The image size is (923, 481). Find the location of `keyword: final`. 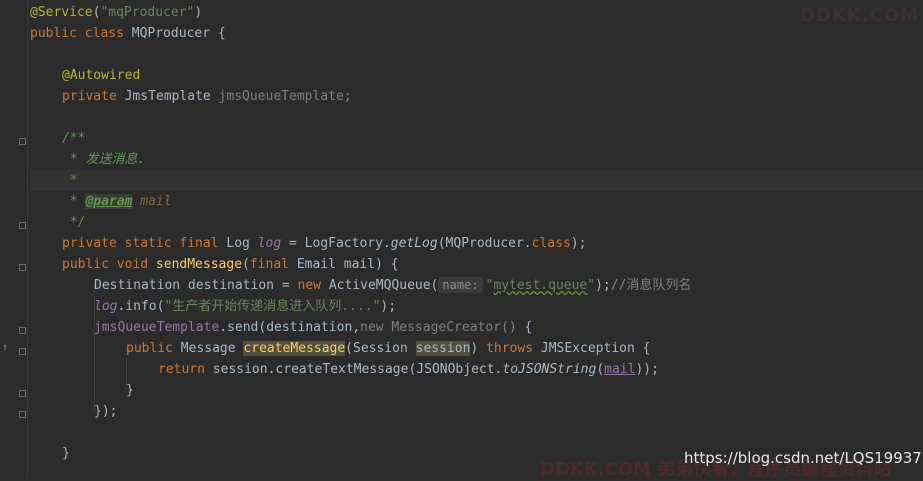

keyword: final is located at coordinates (273, 264).